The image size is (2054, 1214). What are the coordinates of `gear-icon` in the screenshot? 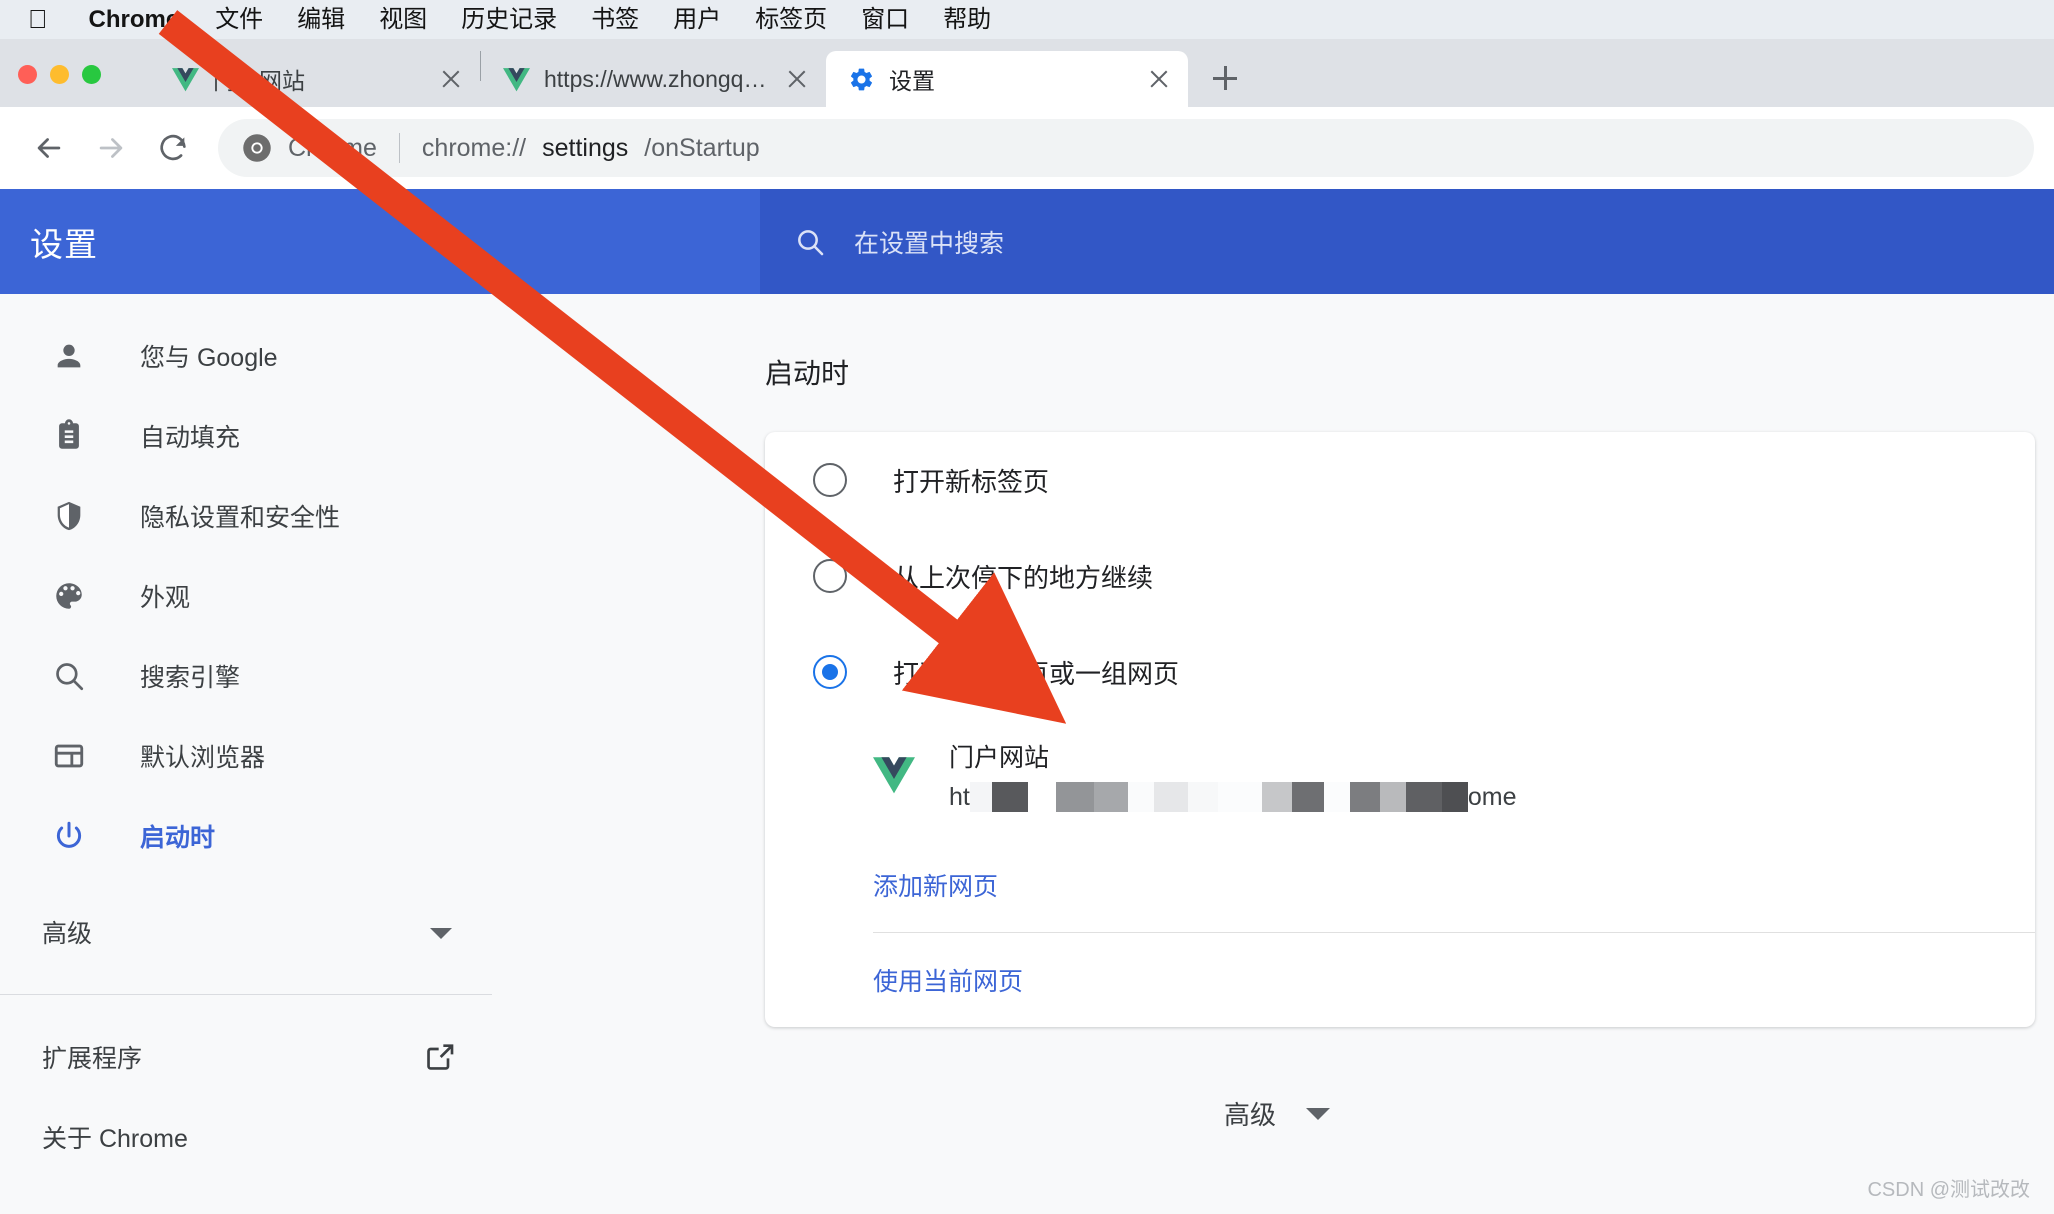 It's located at (861, 79).